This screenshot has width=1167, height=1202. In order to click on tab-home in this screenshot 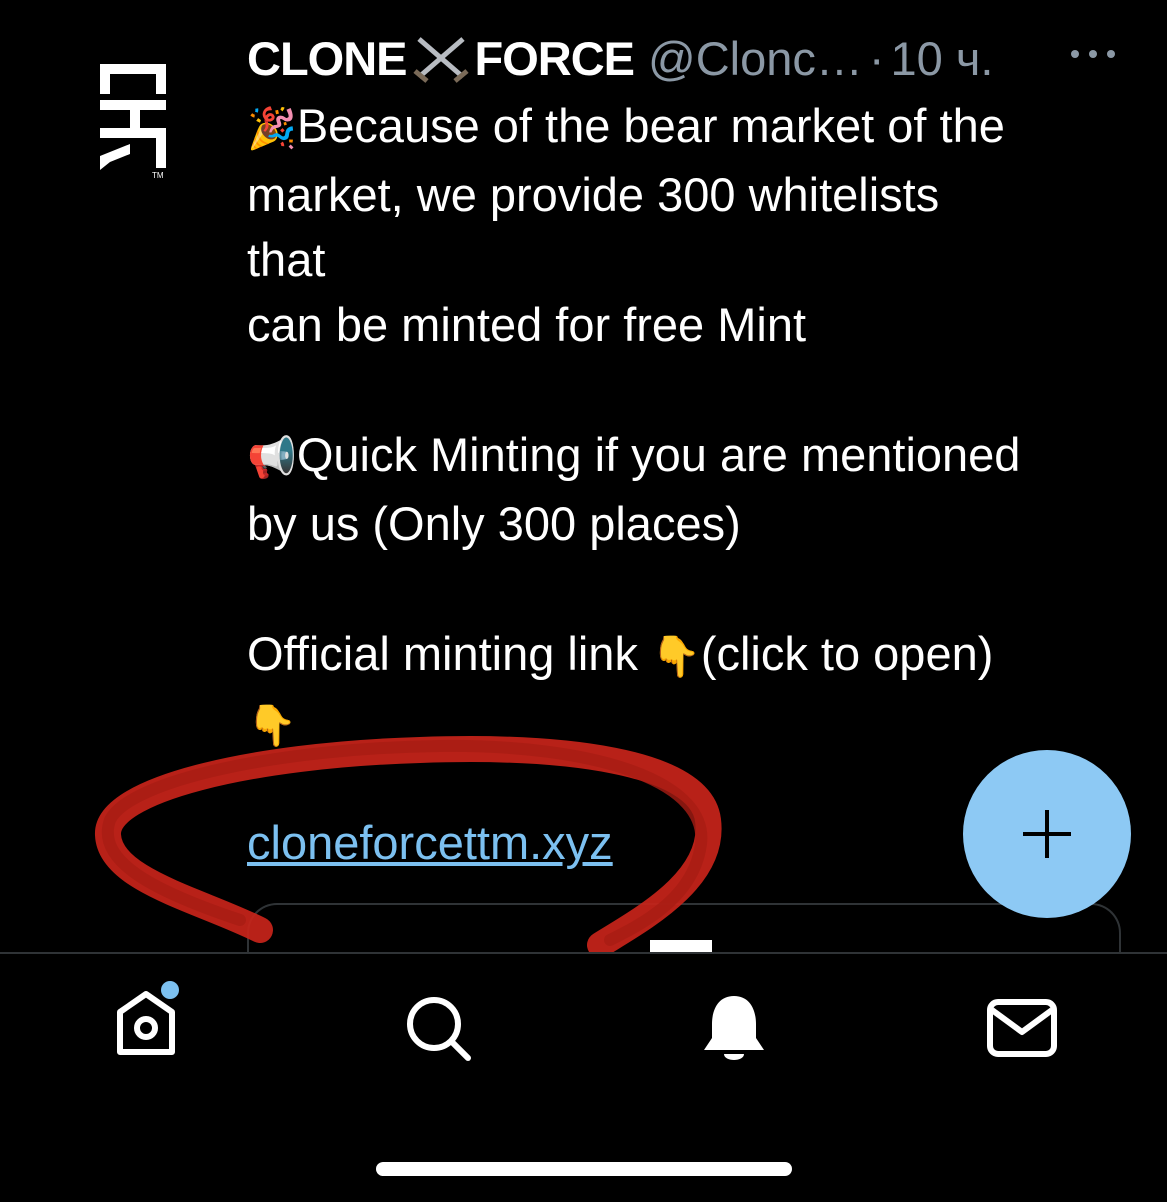, I will do `click(146, 1018)`.